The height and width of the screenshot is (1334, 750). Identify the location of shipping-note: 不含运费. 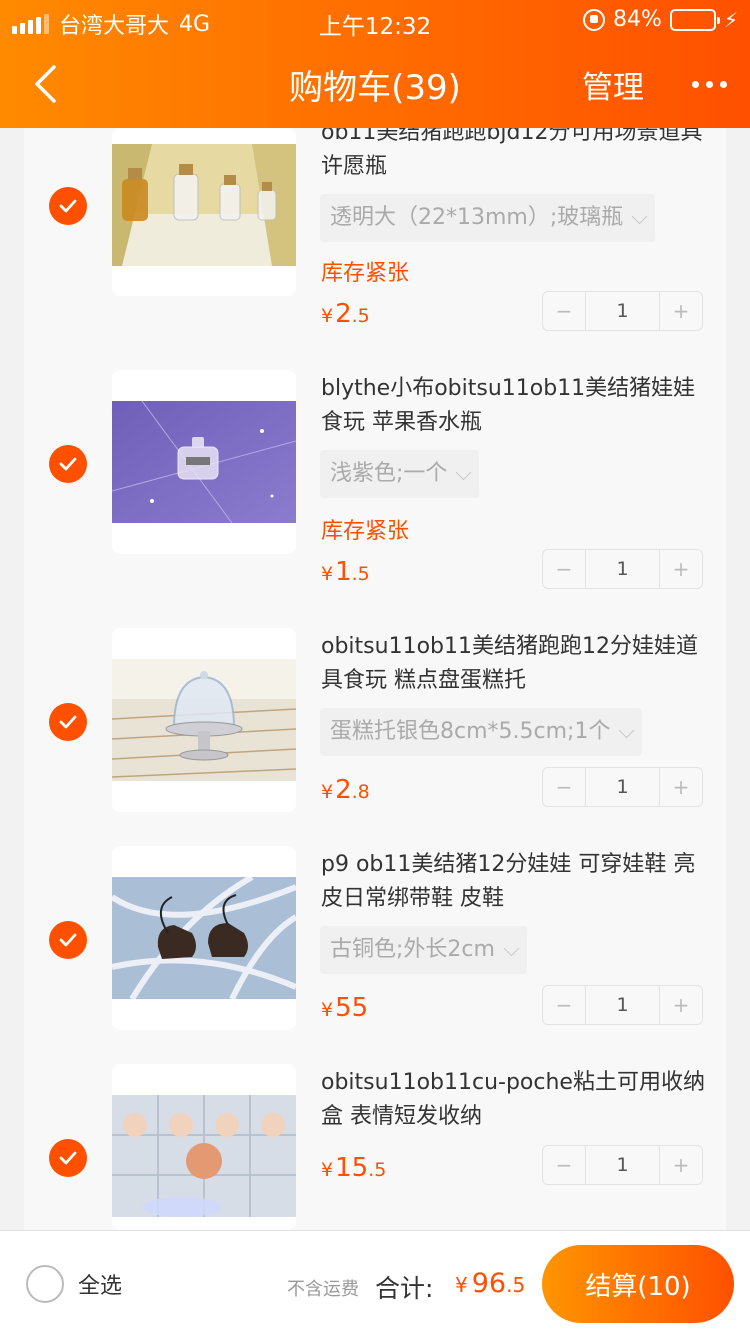
(323, 1289).